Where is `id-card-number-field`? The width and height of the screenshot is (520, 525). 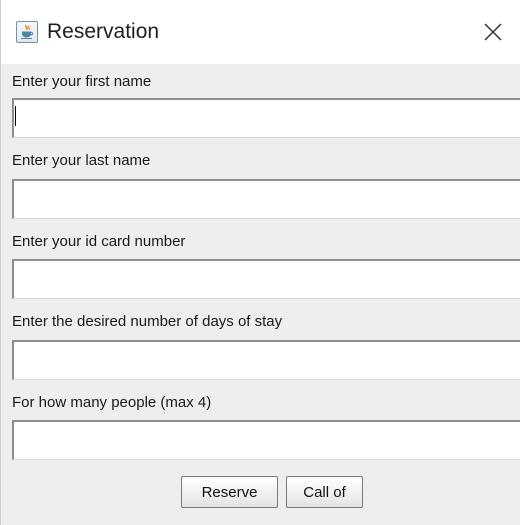
id-card-number-field is located at coordinates (266, 279).